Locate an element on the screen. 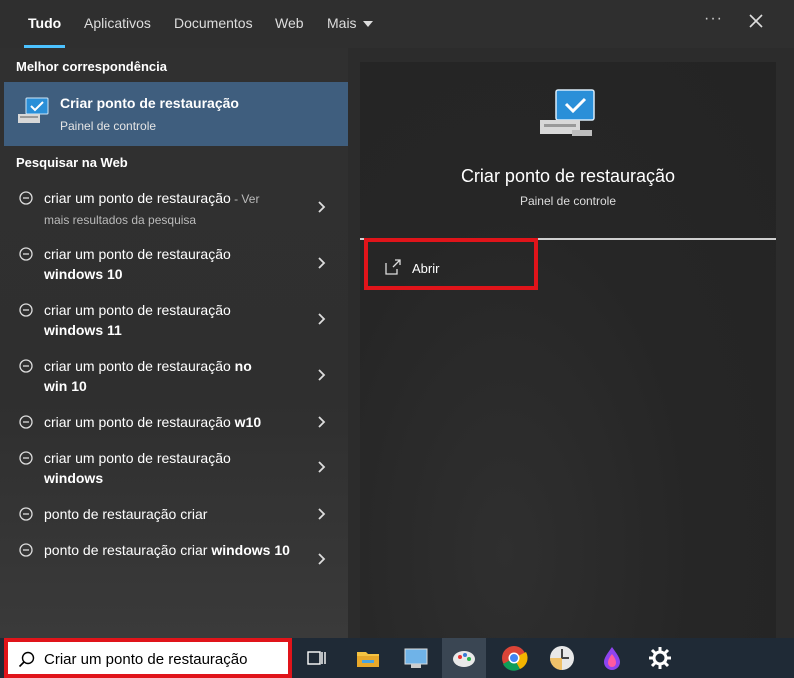 This screenshot has height=678, width=794. taskbar-search-box is located at coordinates (148, 658).